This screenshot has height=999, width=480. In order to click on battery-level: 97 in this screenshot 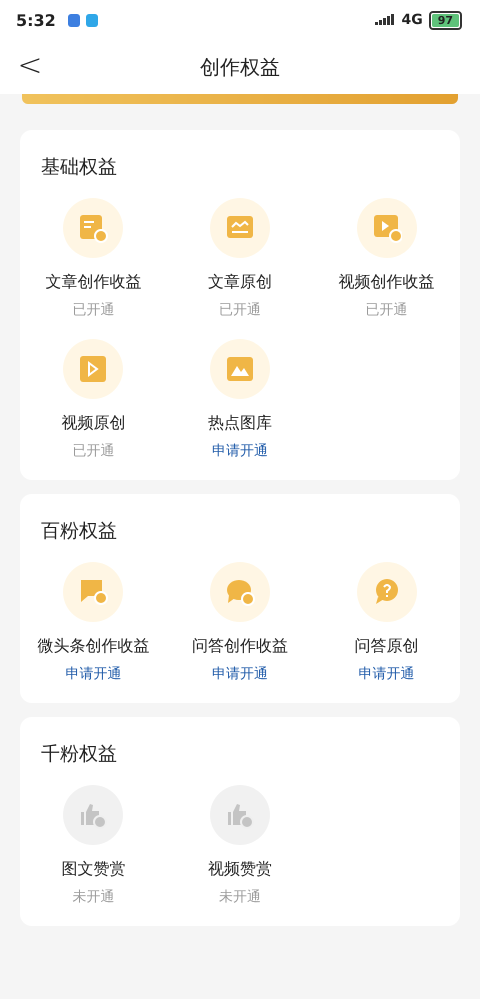, I will do `click(445, 20)`.